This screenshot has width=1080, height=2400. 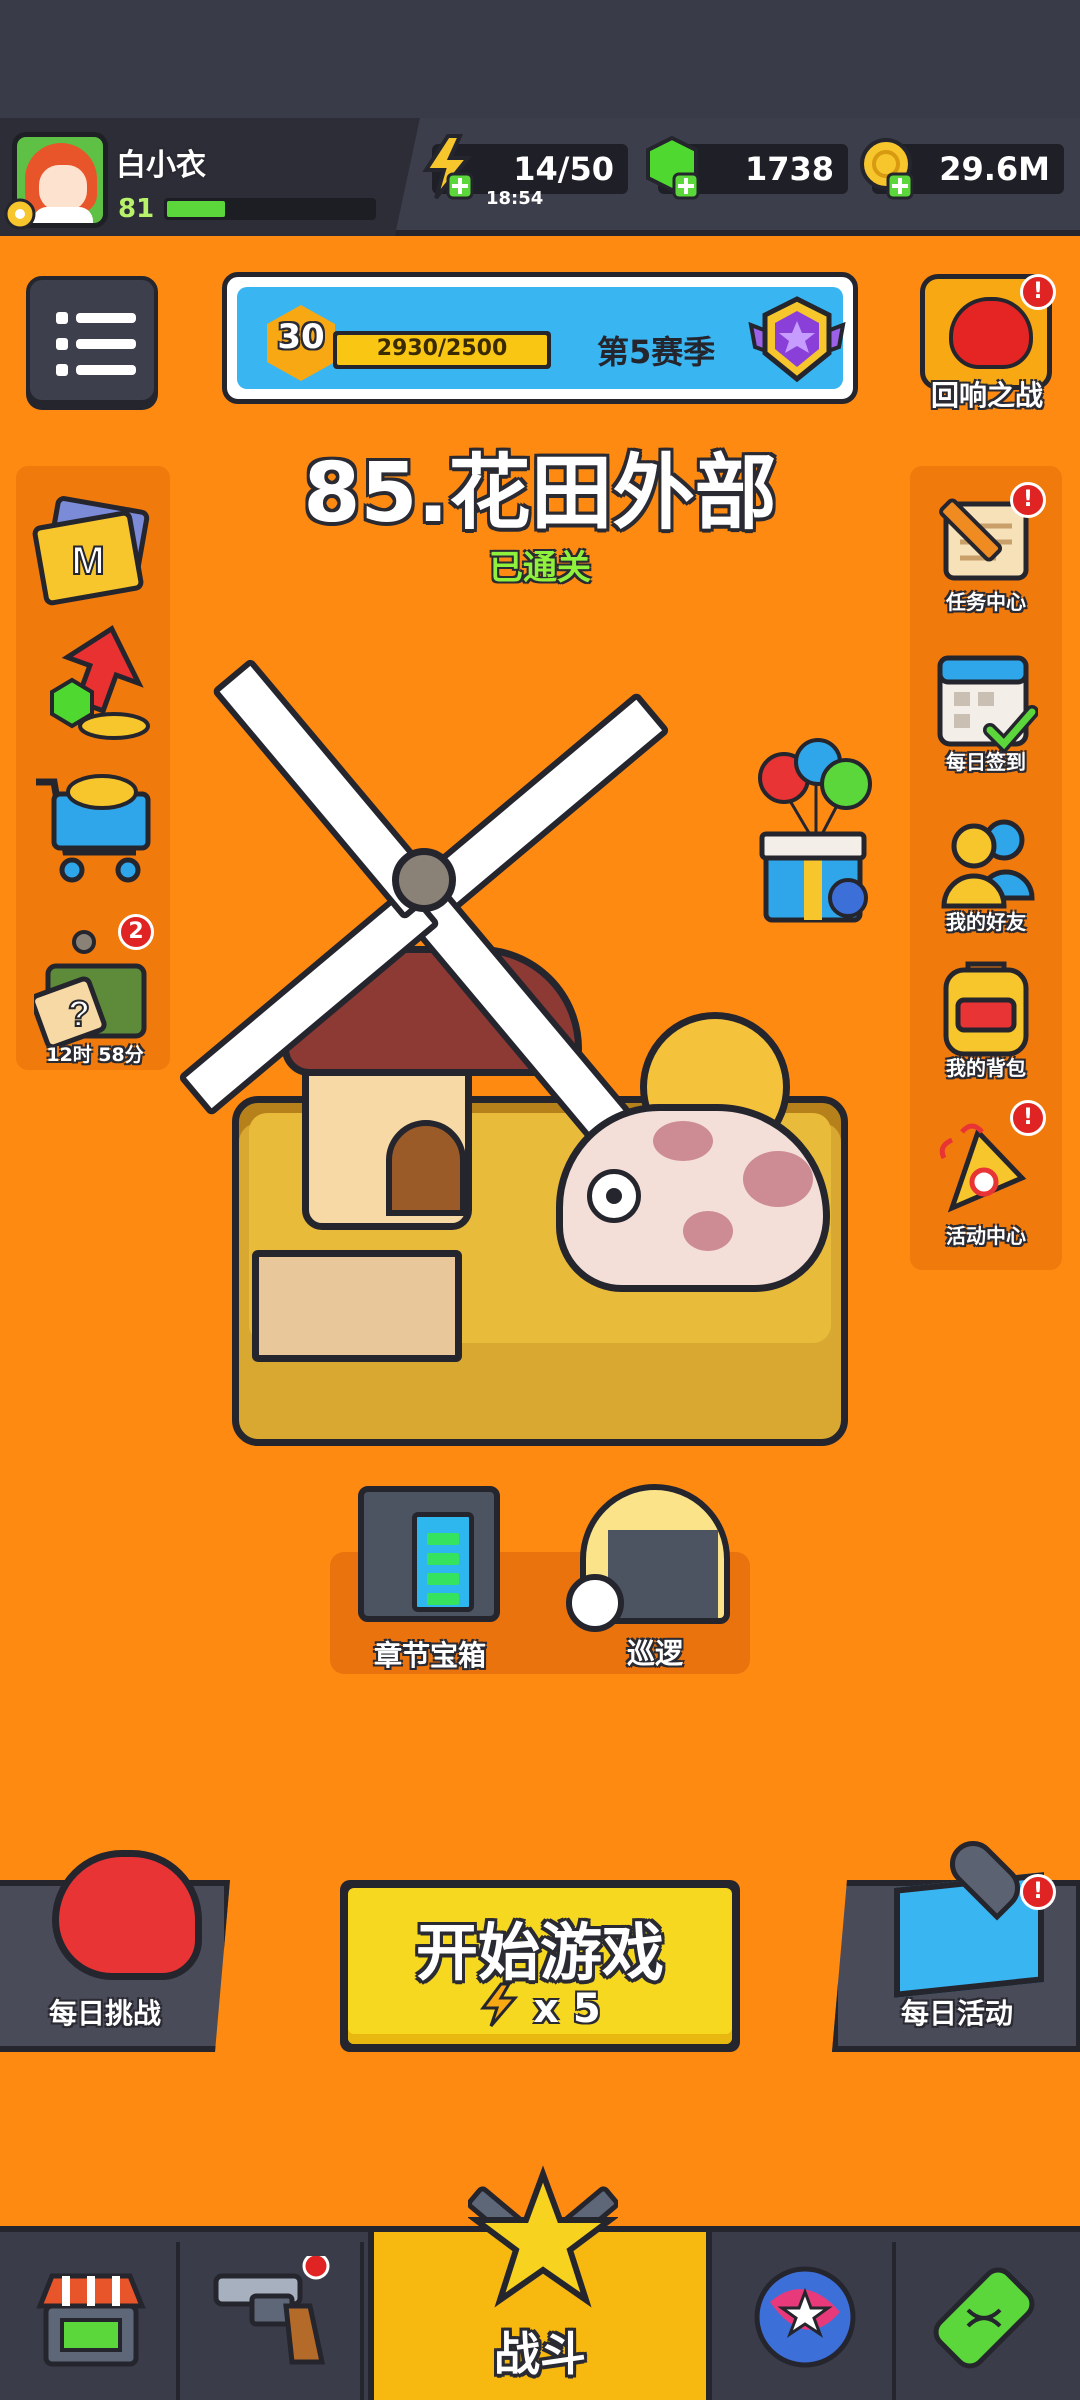 I want to click on season-progress-bar: 2930/2500, so click(x=442, y=350).